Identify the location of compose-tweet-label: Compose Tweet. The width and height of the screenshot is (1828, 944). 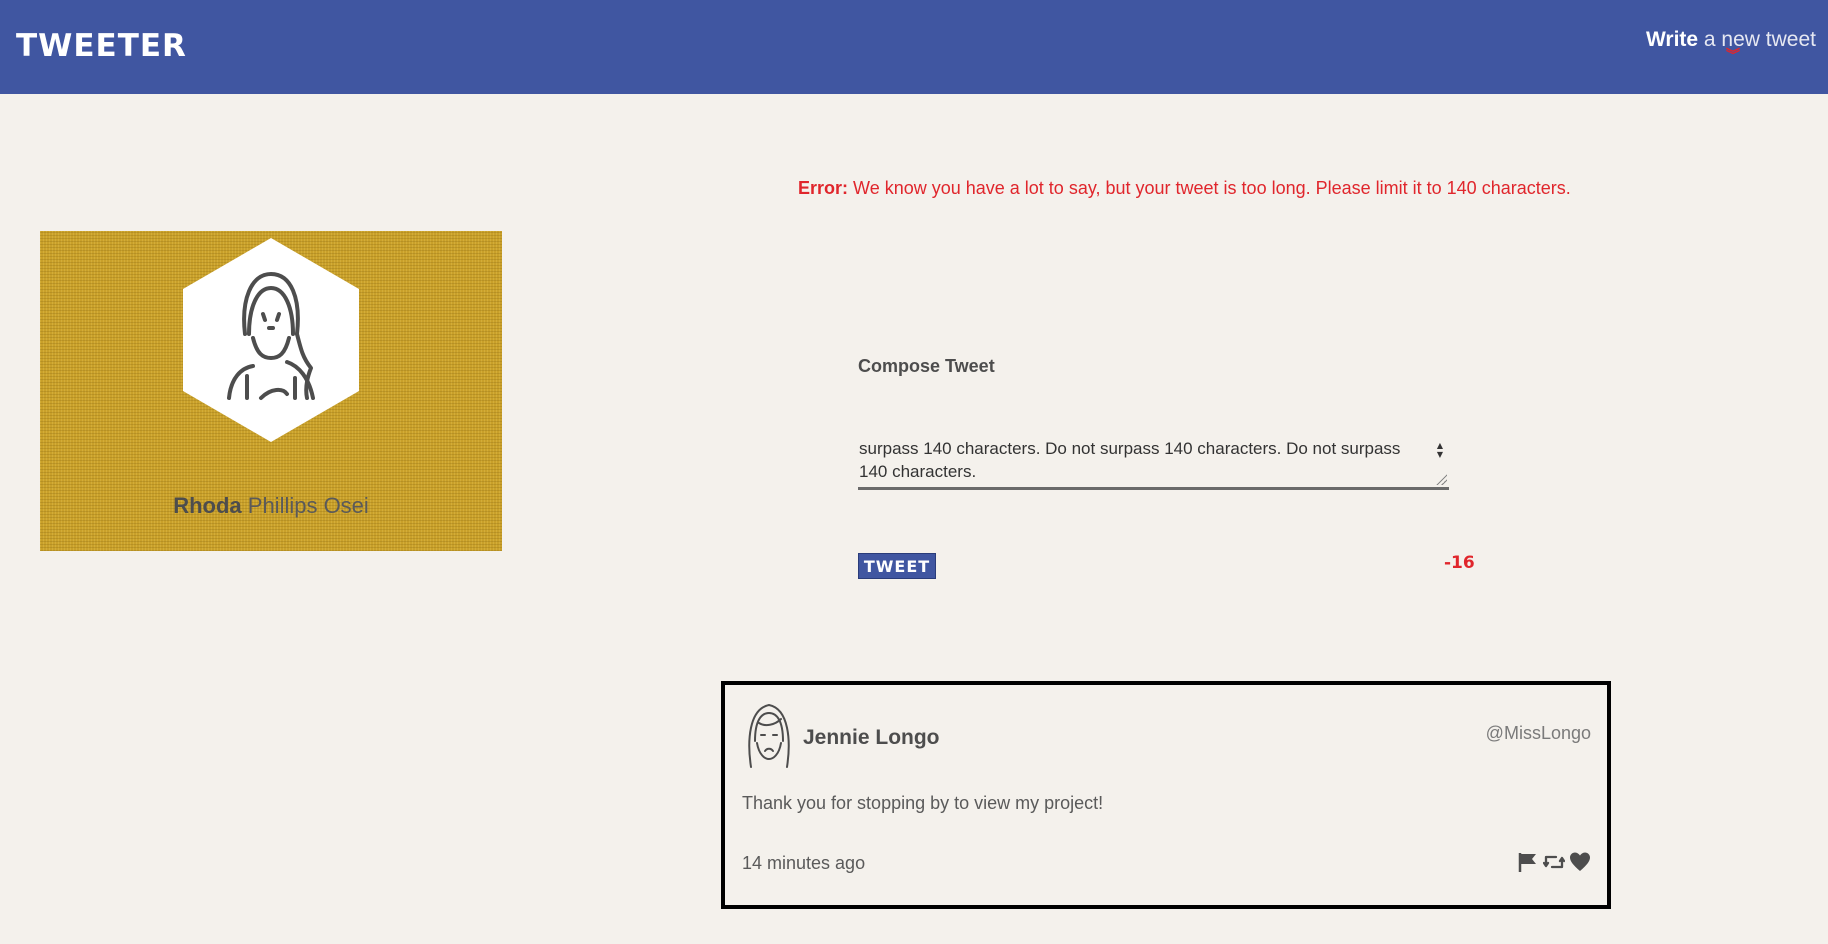
(926, 366).